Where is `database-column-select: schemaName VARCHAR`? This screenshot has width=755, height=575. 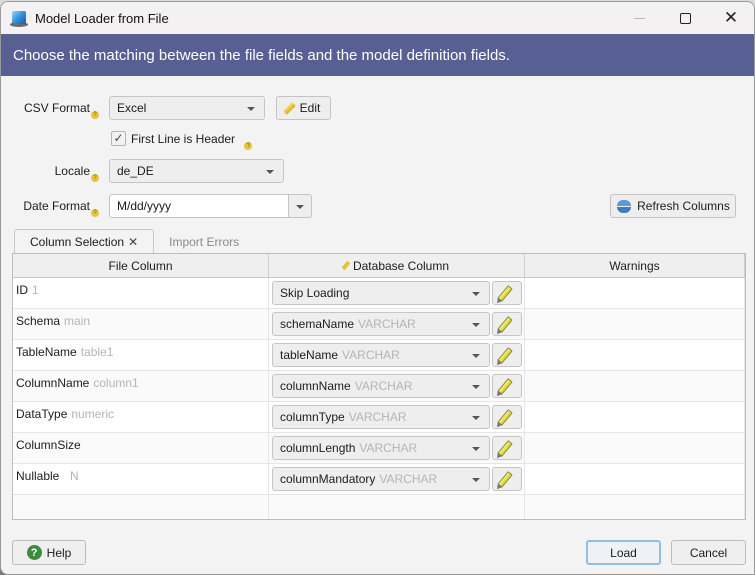
database-column-select: schemaName VARCHAR is located at coordinates (381, 324).